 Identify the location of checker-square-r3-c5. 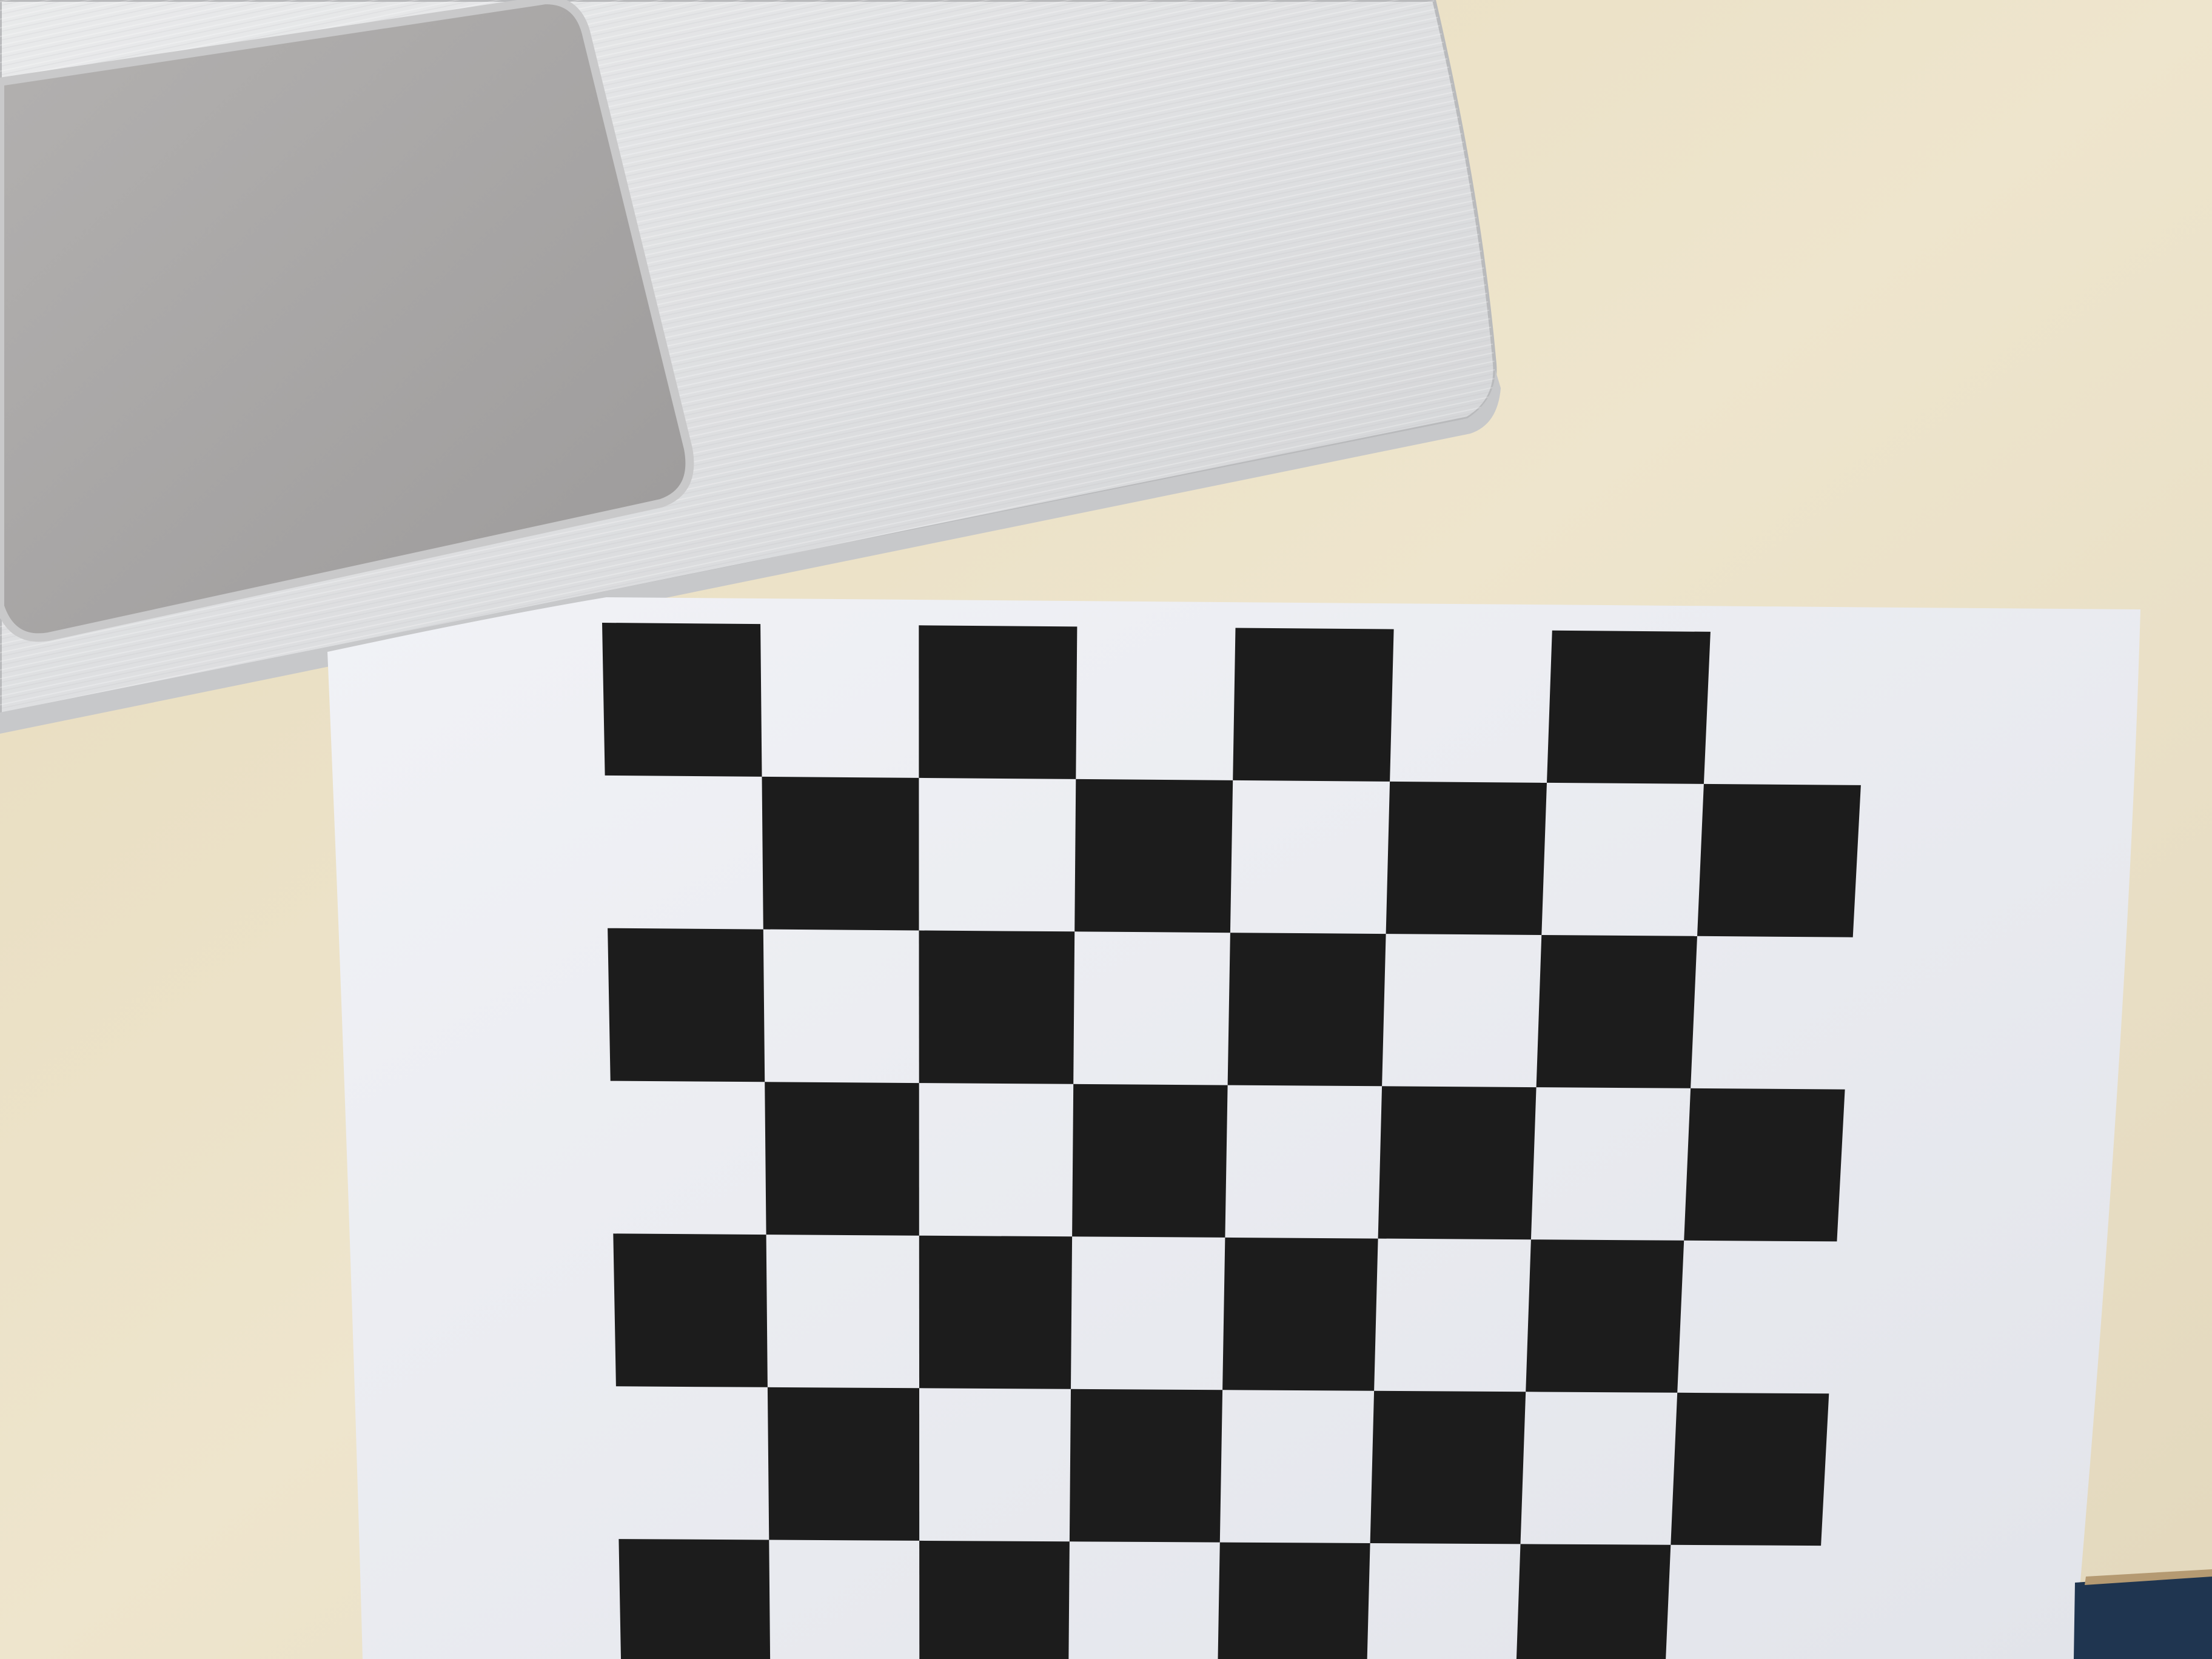
(1458, 1163).